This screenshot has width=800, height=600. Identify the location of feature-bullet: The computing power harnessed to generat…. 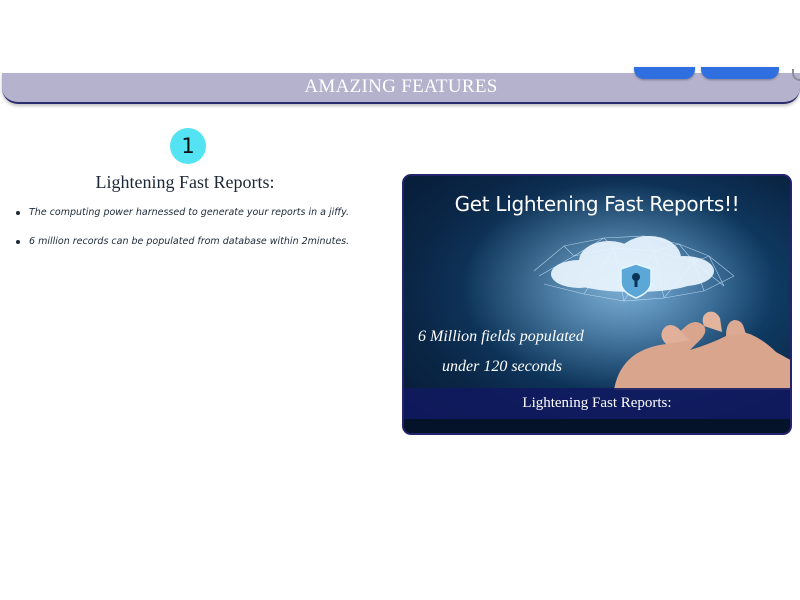
(204, 213).